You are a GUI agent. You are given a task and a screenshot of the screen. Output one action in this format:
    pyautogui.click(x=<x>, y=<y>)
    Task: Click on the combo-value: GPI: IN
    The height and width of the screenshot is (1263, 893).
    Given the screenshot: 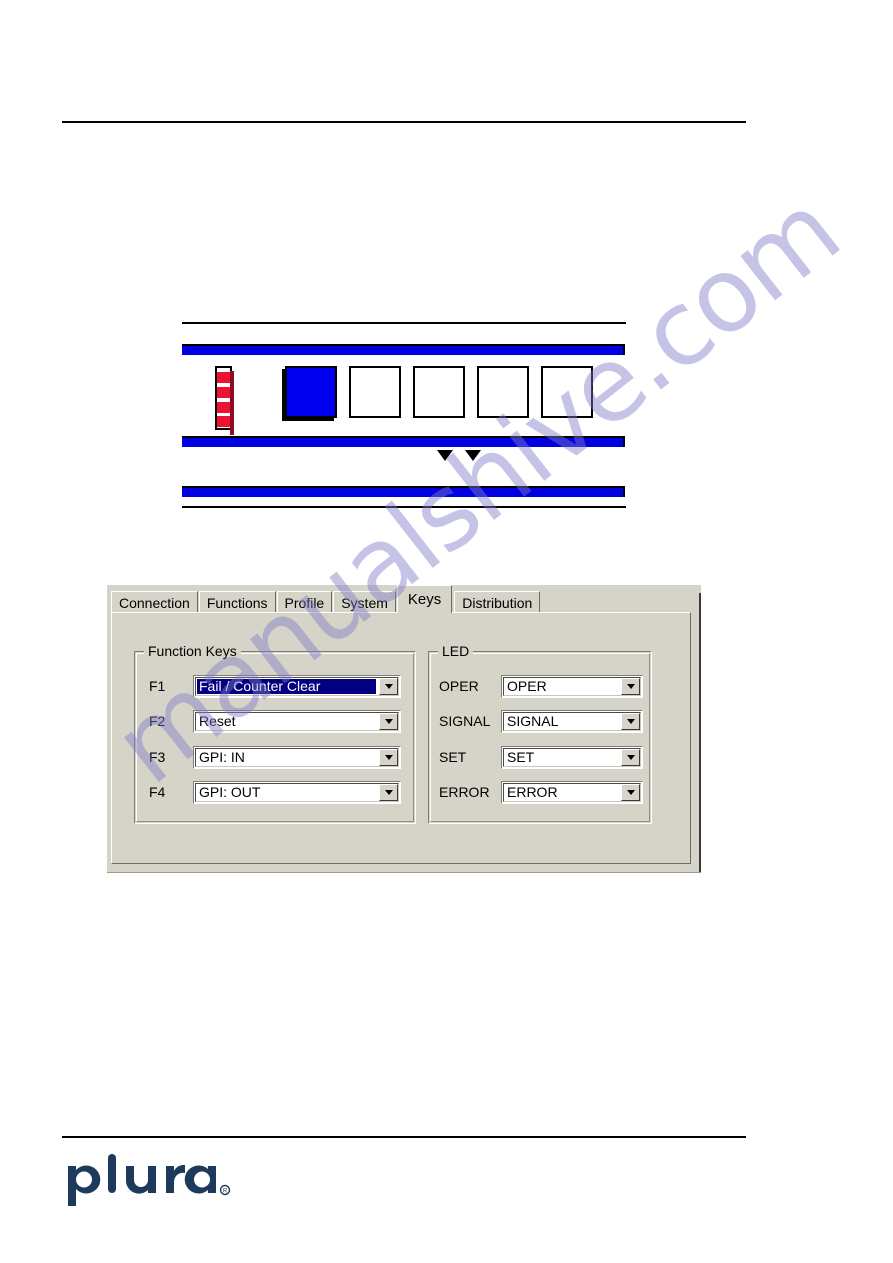 What is the action you would take?
    pyautogui.click(x=222, y=757)
    